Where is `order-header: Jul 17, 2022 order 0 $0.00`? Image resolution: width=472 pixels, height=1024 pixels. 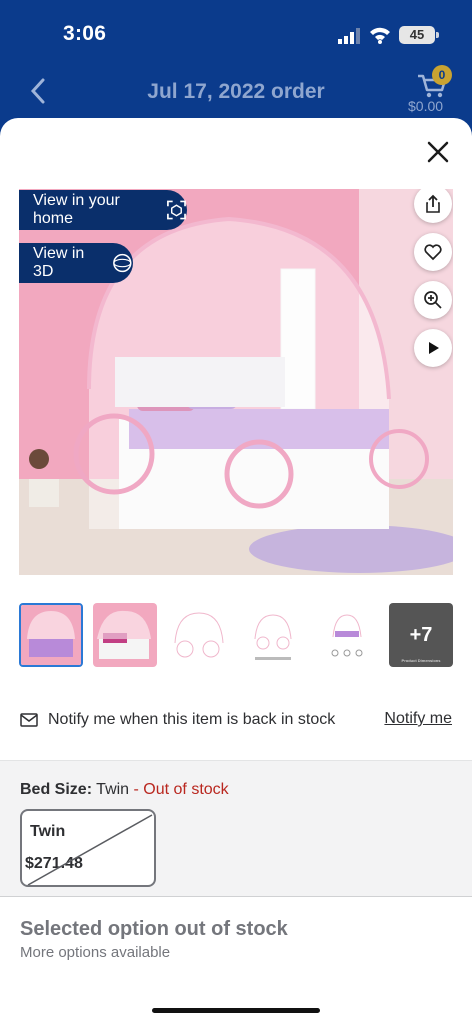
order-header: Jul 17, 2022 order 0 $0.00 is located at coordinates (236, 91).